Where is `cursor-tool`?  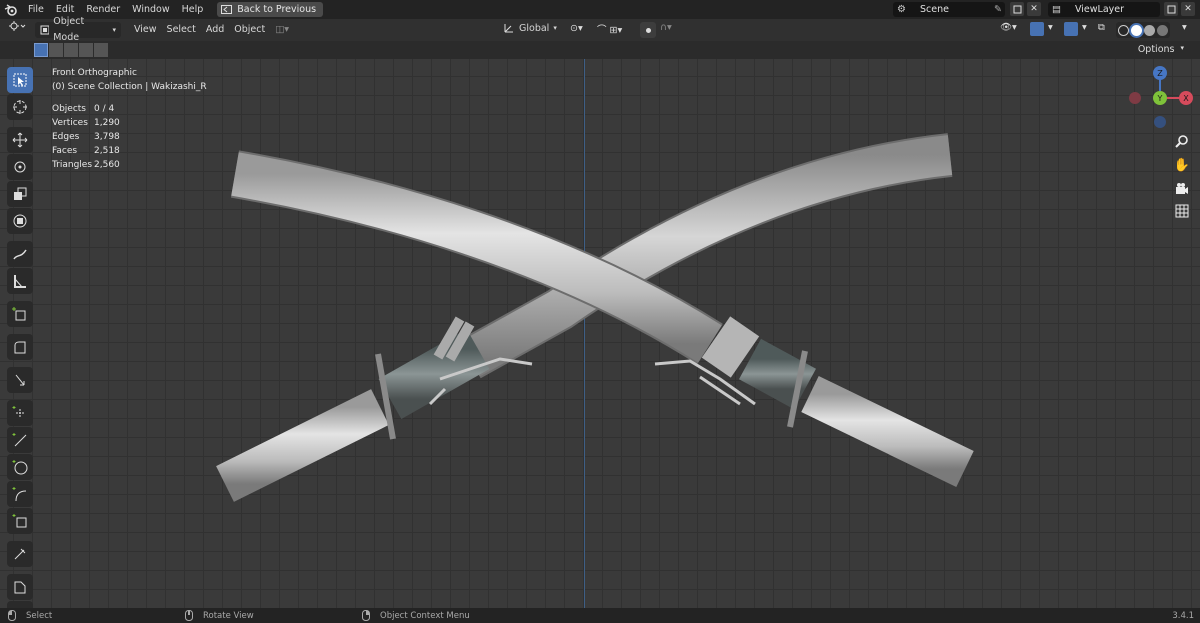
cursor-tool is located at coordinates (20, 107).